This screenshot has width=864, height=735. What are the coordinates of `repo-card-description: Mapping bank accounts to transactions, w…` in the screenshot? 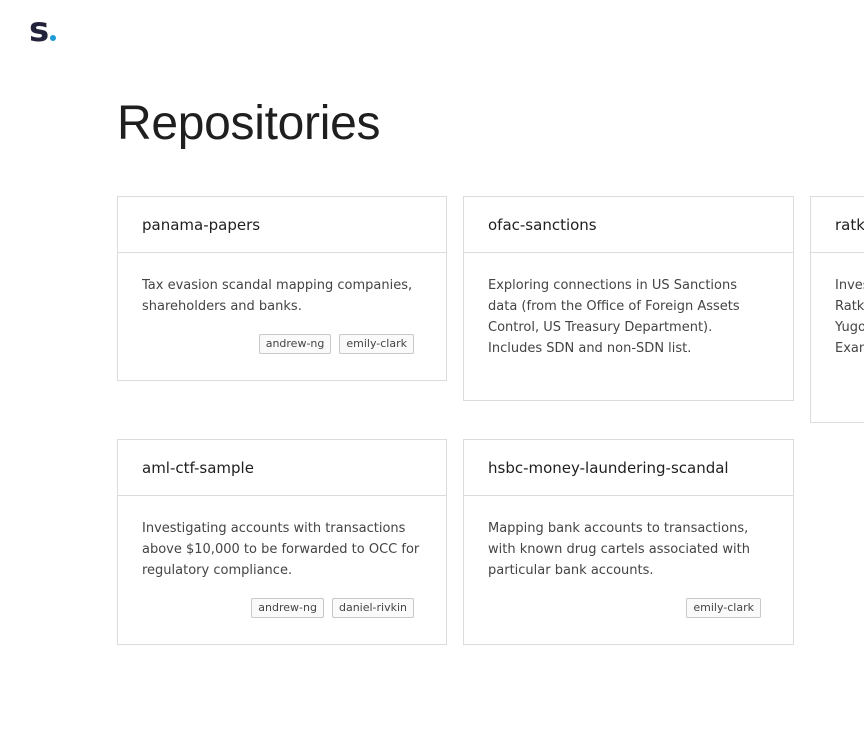 It's located at (619, 549).